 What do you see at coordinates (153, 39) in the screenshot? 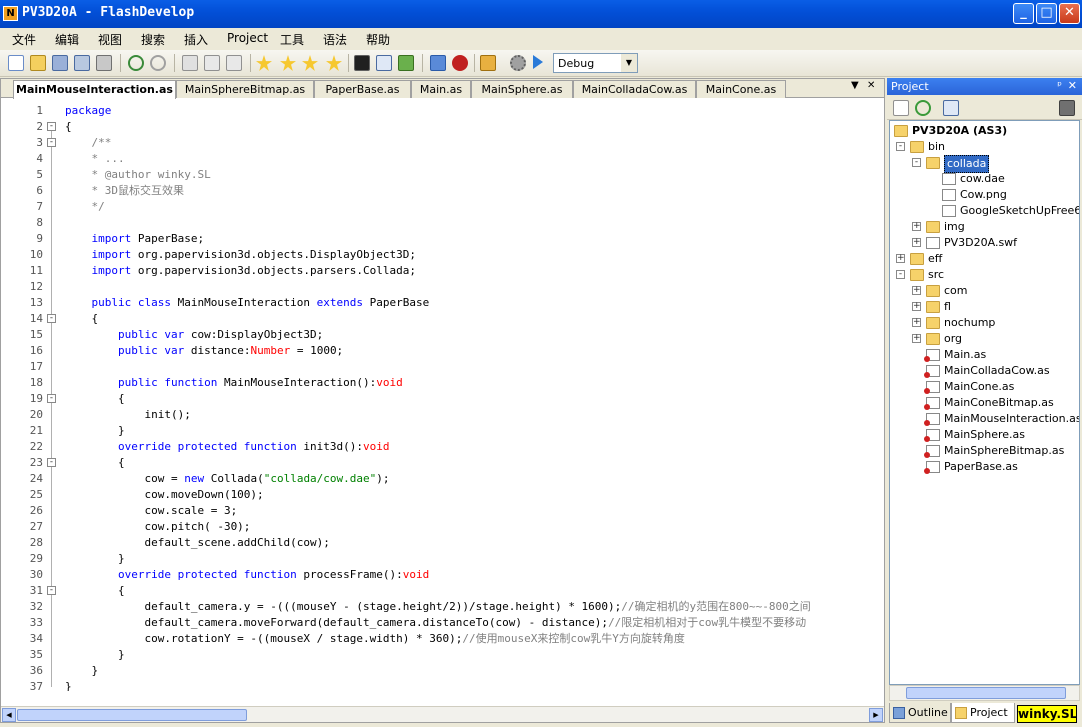
I see `menu-search: 搜索` at bounding box center [153, 39].